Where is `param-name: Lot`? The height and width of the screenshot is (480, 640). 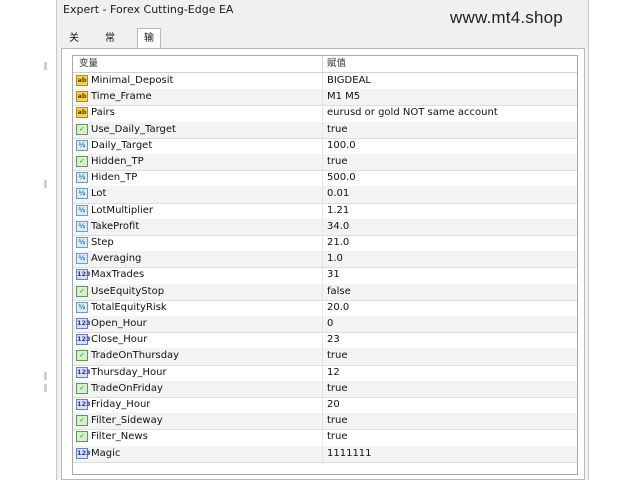 param-name: Lot is located at coordinates (99, 194).